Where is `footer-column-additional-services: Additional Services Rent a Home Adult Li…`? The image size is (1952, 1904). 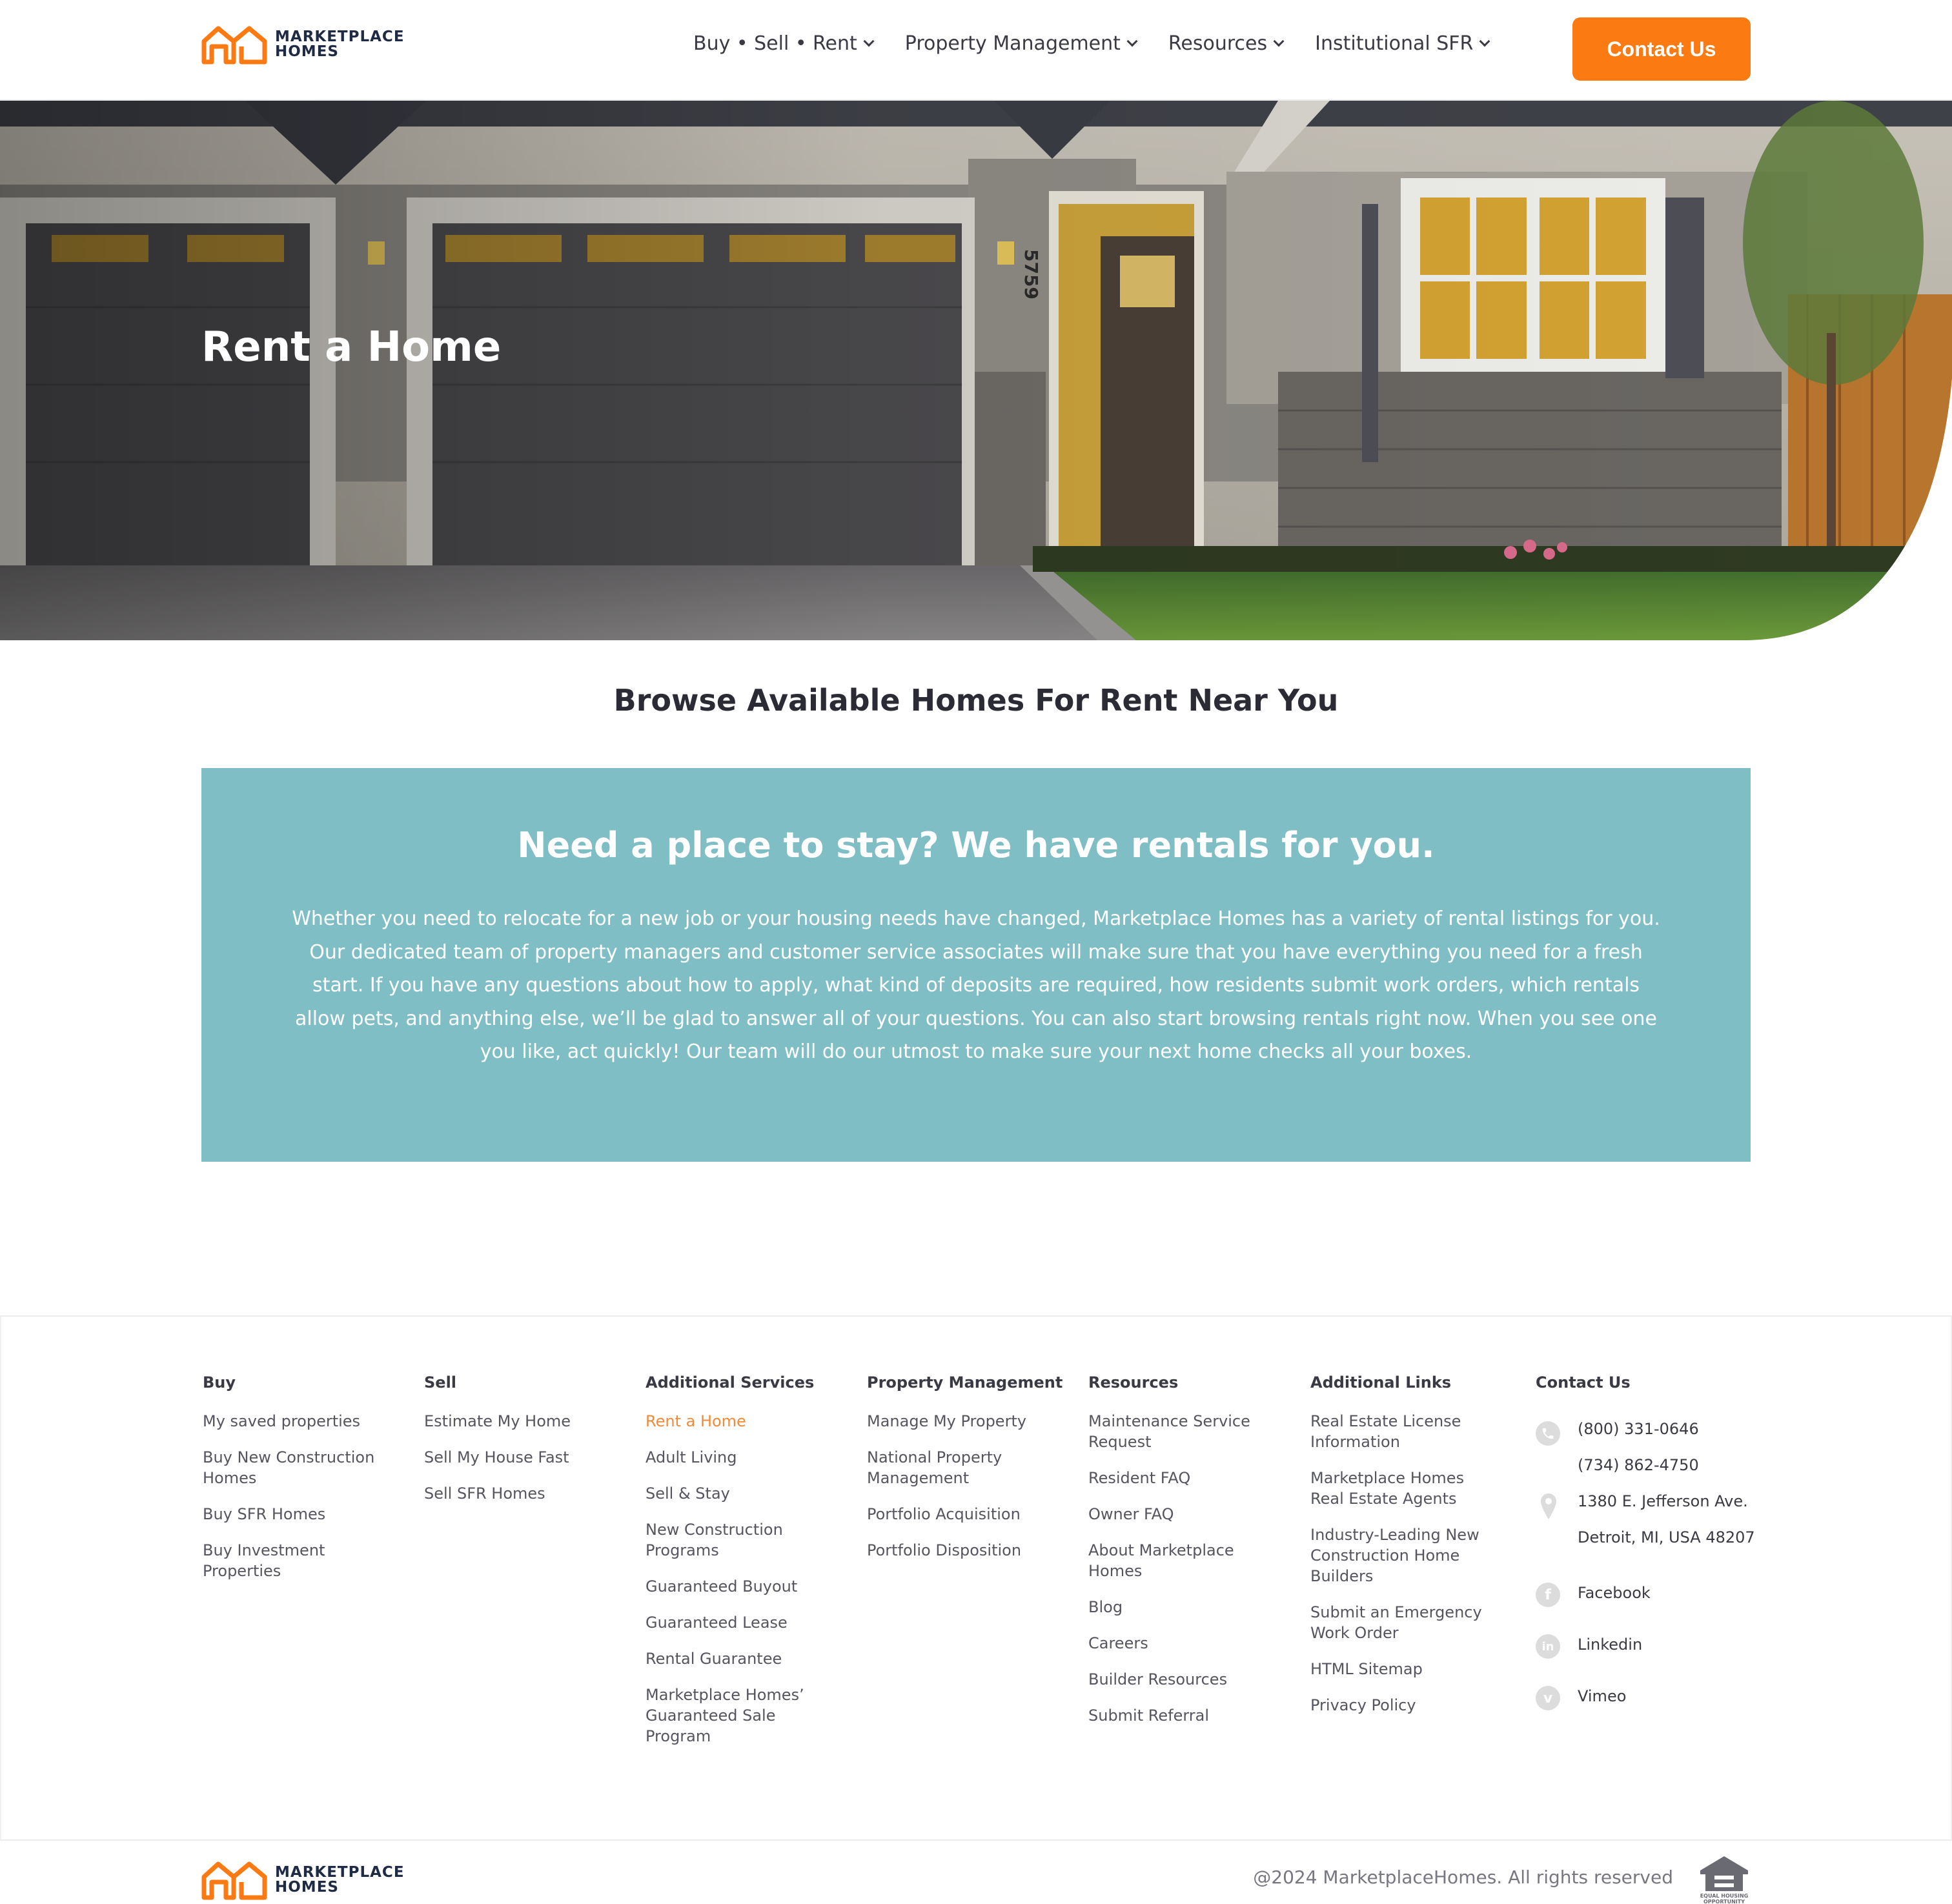
footer-column-additional-services: Additional Services Rent a Home Adult Li… is located at coordinates (733, 1567).